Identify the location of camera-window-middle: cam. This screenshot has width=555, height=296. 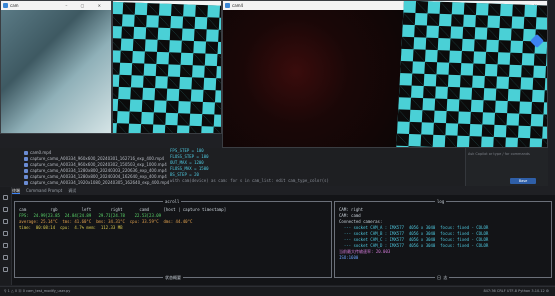
(167, 67).